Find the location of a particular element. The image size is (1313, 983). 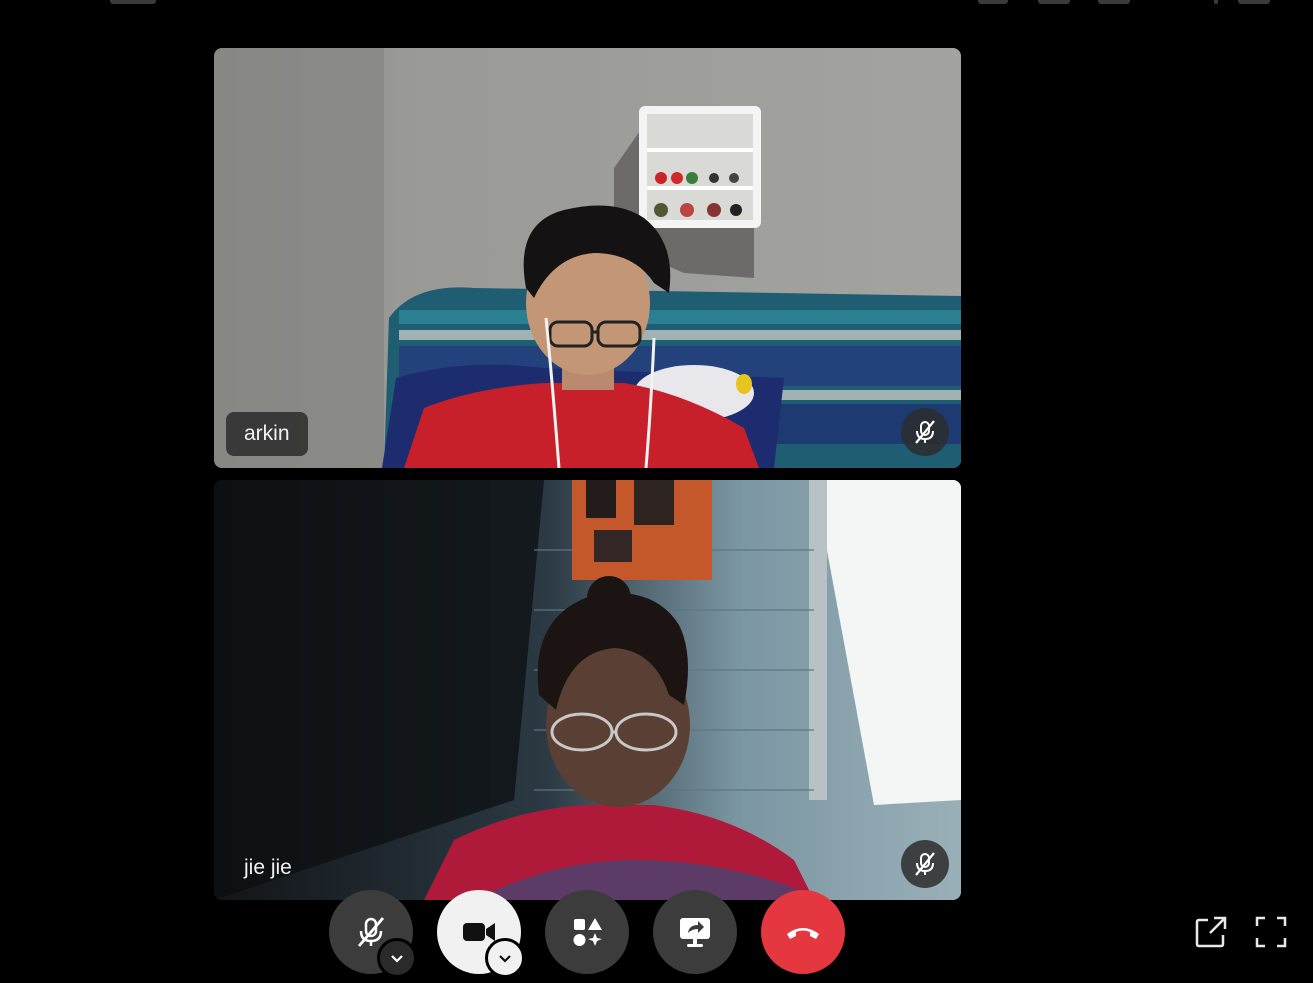

mic-options-caret is located at coordinates (397, 958).